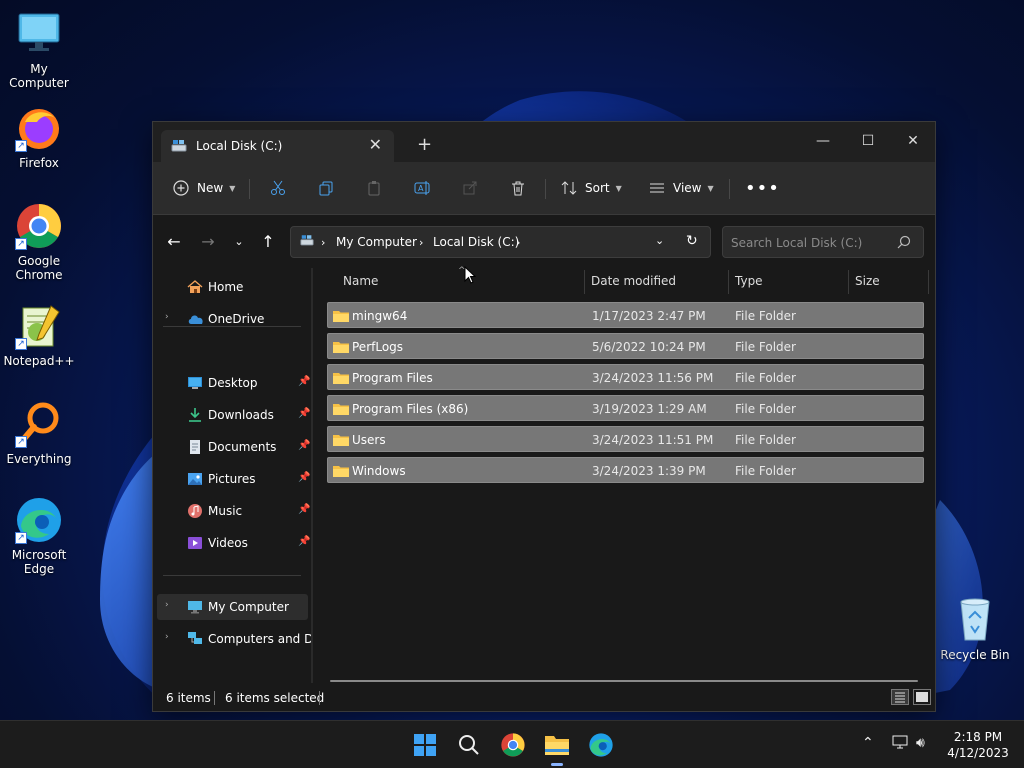  I want to click on arrow-left-icon: ←, so click(174, 241).